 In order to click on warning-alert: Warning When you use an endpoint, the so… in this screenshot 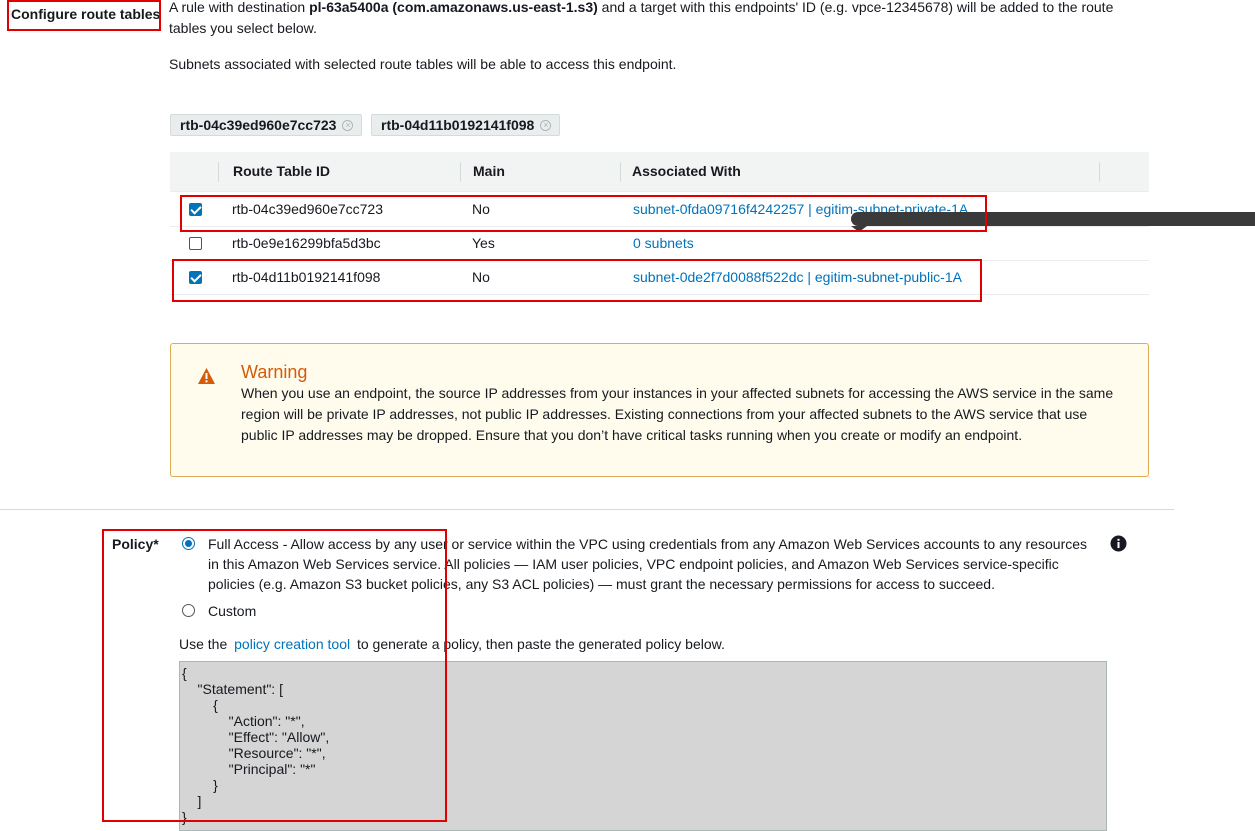, I will do `click(659, 410)`.